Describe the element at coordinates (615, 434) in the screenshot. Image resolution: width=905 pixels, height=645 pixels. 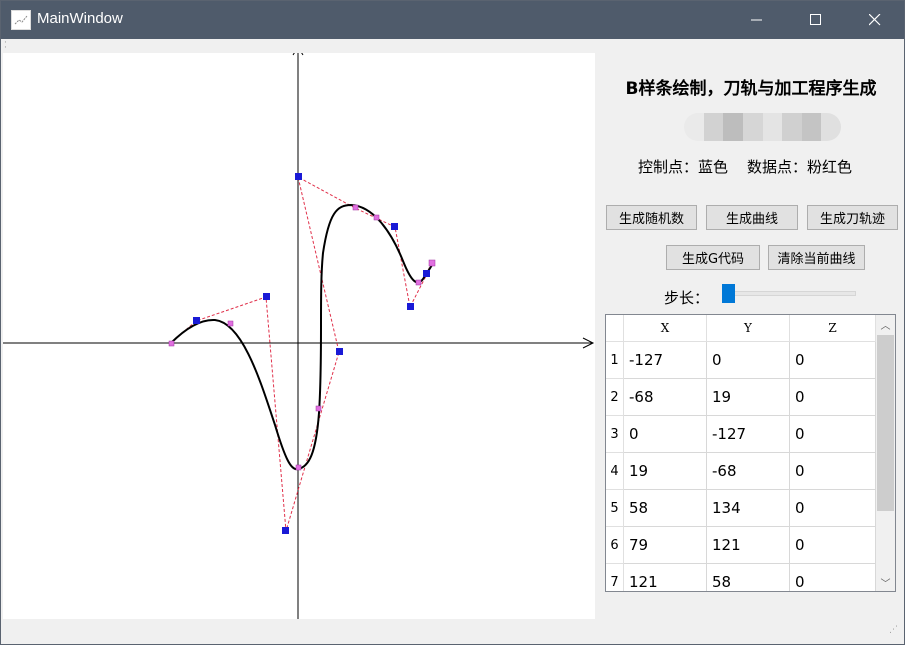
I see `row-number: 3` at that location.